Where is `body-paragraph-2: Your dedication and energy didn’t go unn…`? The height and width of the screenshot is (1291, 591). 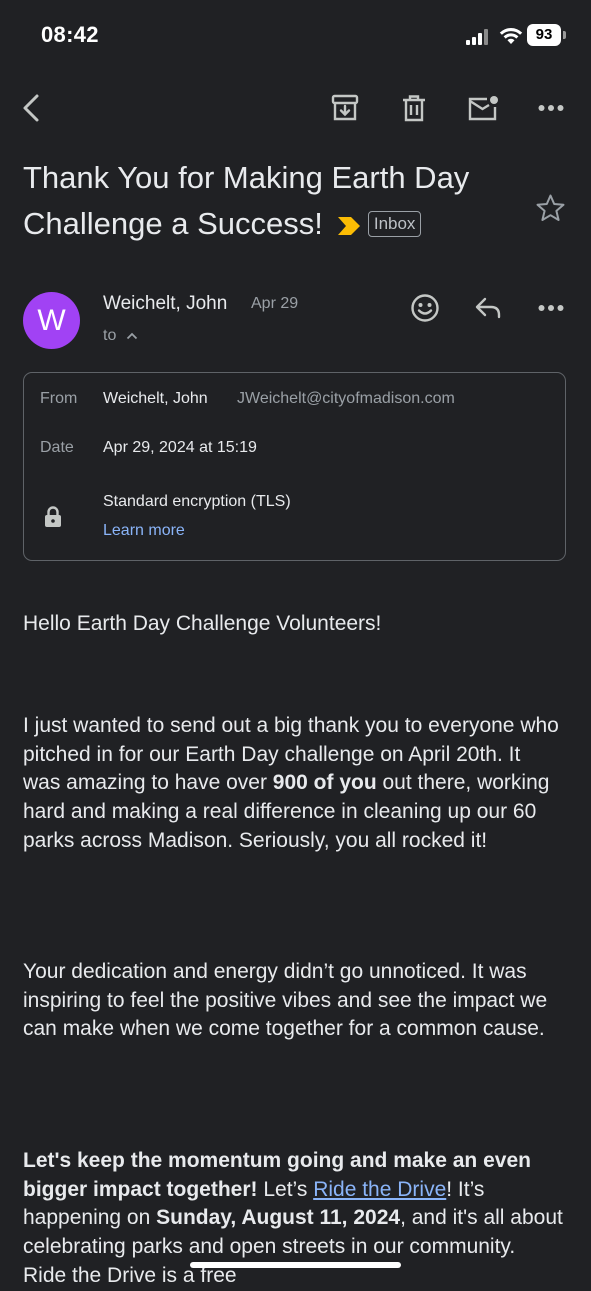
body-paragraph-2: Your dedication and energy didn’t go unn… is located at coordinates (285, 1000).